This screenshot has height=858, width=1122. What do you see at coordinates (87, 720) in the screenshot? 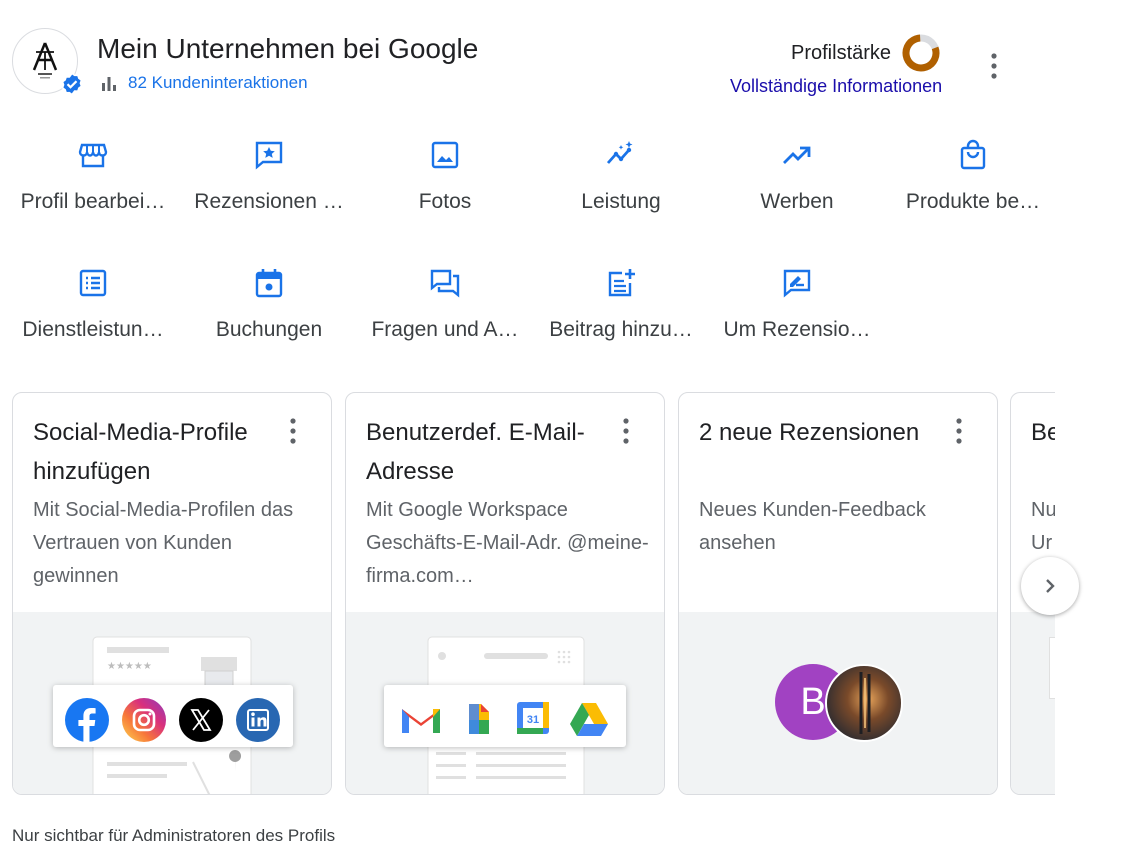
I see `facebook-icon` at bounding box center [87, 720].